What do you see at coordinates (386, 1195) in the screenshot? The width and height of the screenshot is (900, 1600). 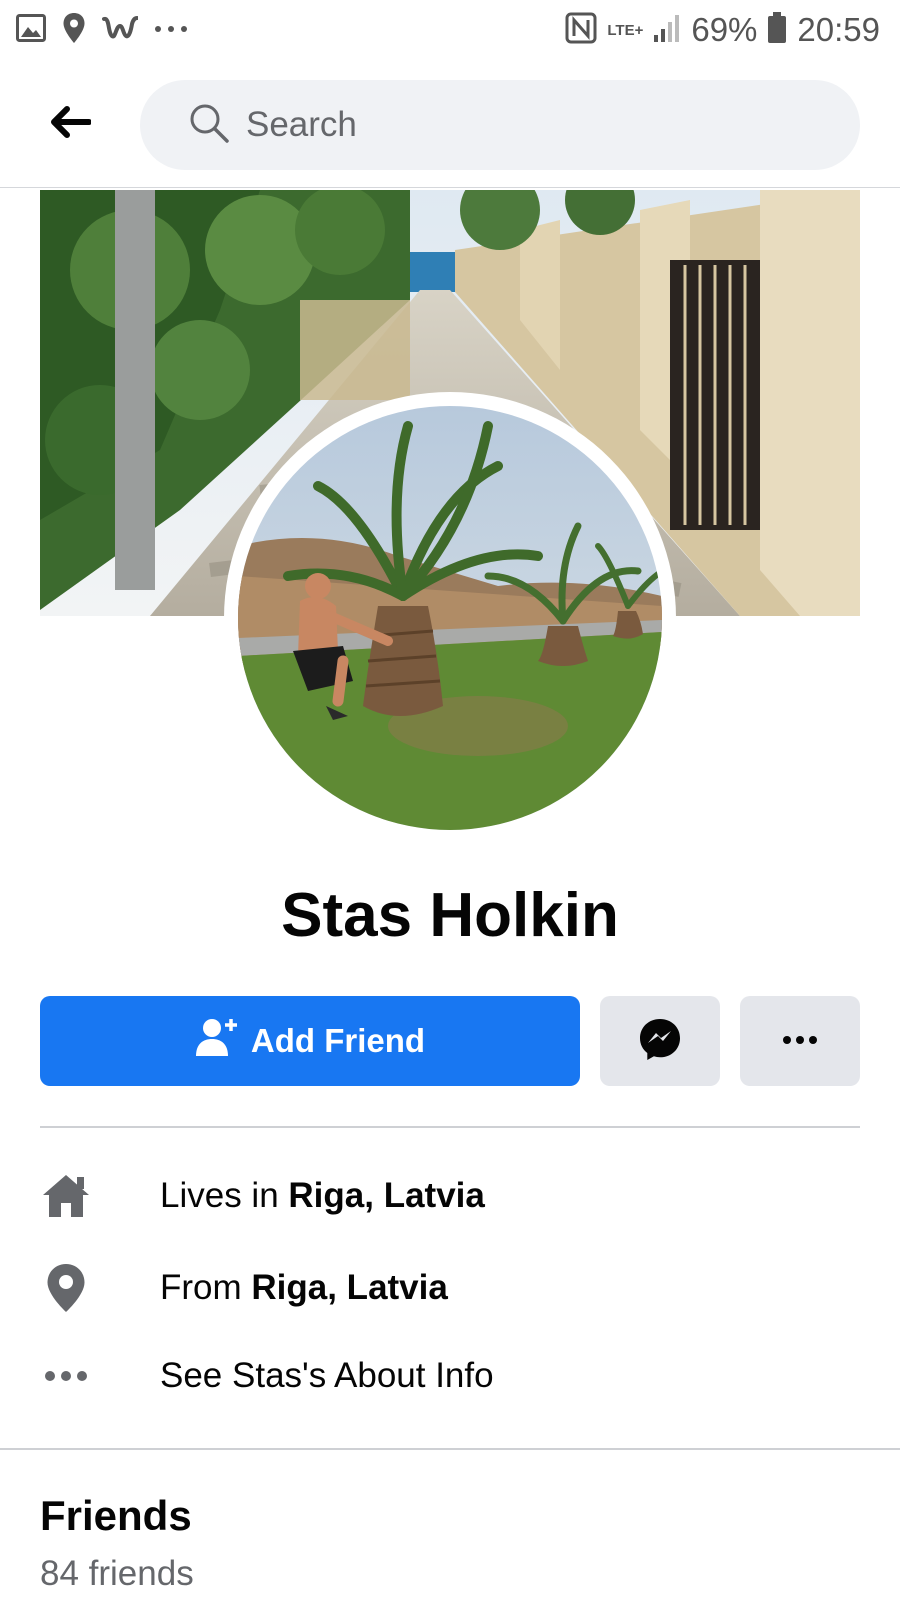 I see `lives-in-place: Riga, Latvia` at bounding box center [386, 1195].